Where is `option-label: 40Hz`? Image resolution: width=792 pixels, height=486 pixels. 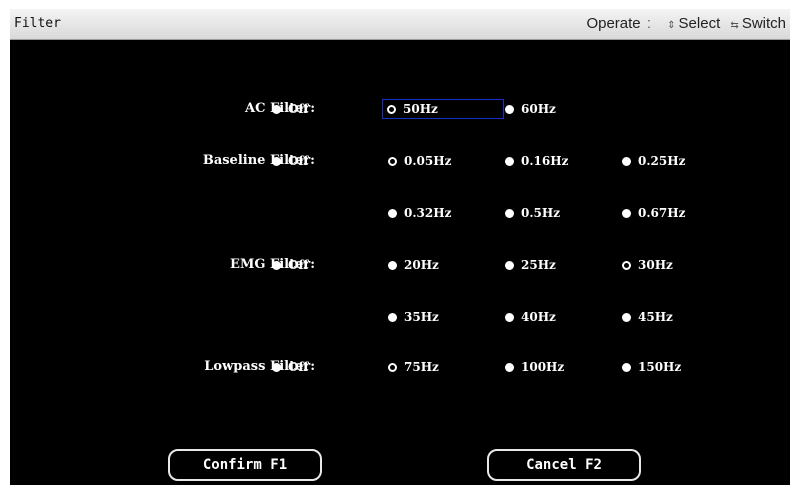 option-label: 40Hz is located at coordinates (538, 317).